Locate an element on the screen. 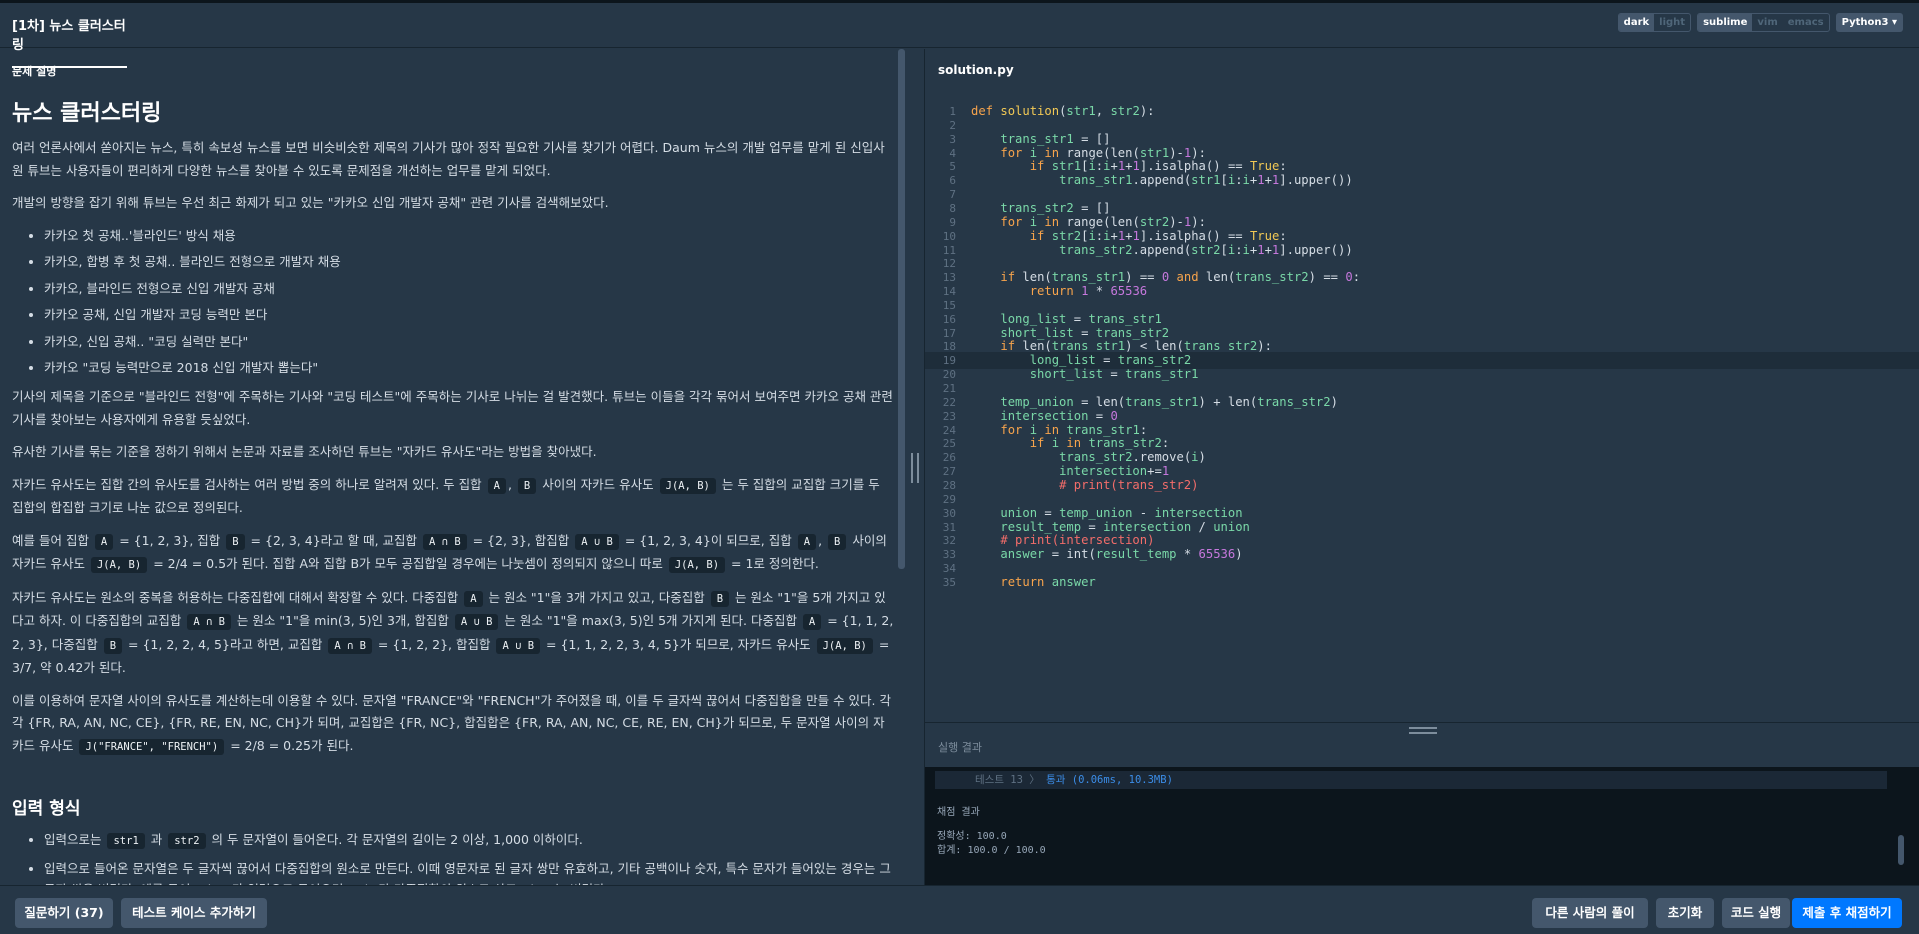 Image resolution: width=1919 pixels, height=934 pixels. theme-light-option: light is located at coordinates (1672, 22).